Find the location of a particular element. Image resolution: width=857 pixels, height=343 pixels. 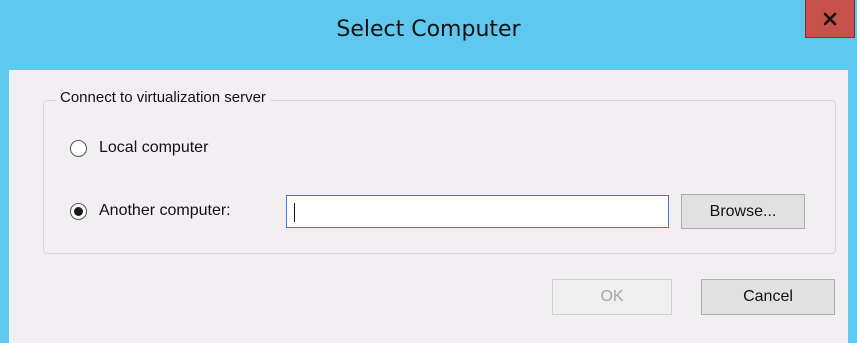

local-computer-option: Local computer is located at coordinates (139, 148).